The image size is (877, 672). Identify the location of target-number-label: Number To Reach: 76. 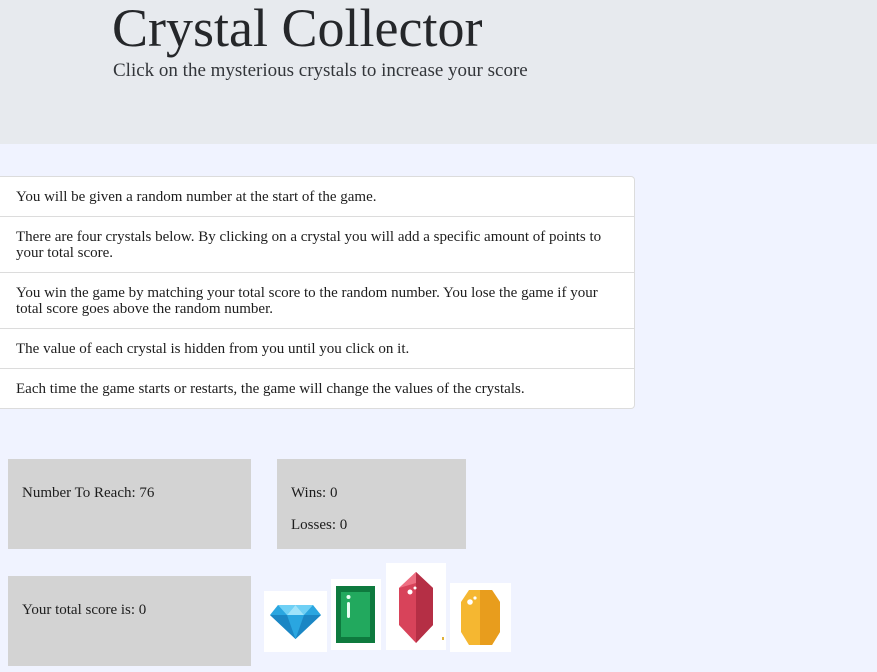
(88, 493).